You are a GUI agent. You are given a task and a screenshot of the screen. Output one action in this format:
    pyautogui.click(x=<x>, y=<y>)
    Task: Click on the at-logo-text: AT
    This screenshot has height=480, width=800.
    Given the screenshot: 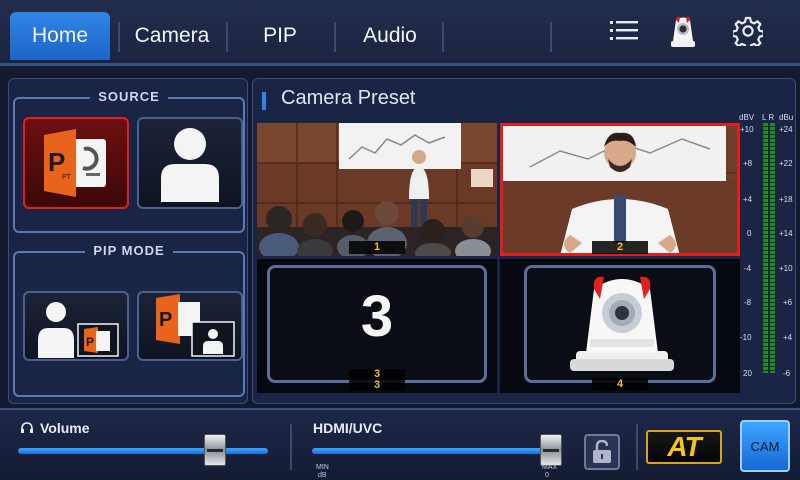 What is the action you would take?
    pyautogui.click(x=684, y=446)
    